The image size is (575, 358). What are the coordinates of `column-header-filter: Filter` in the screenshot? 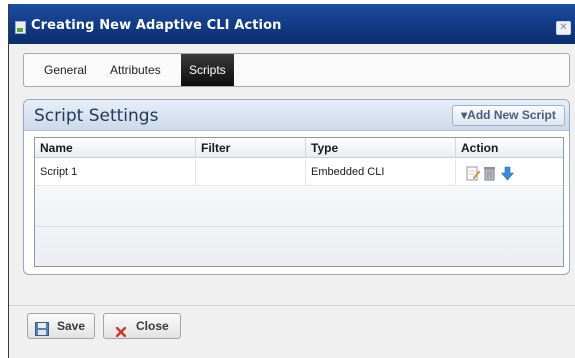 It's located at (250, 148).